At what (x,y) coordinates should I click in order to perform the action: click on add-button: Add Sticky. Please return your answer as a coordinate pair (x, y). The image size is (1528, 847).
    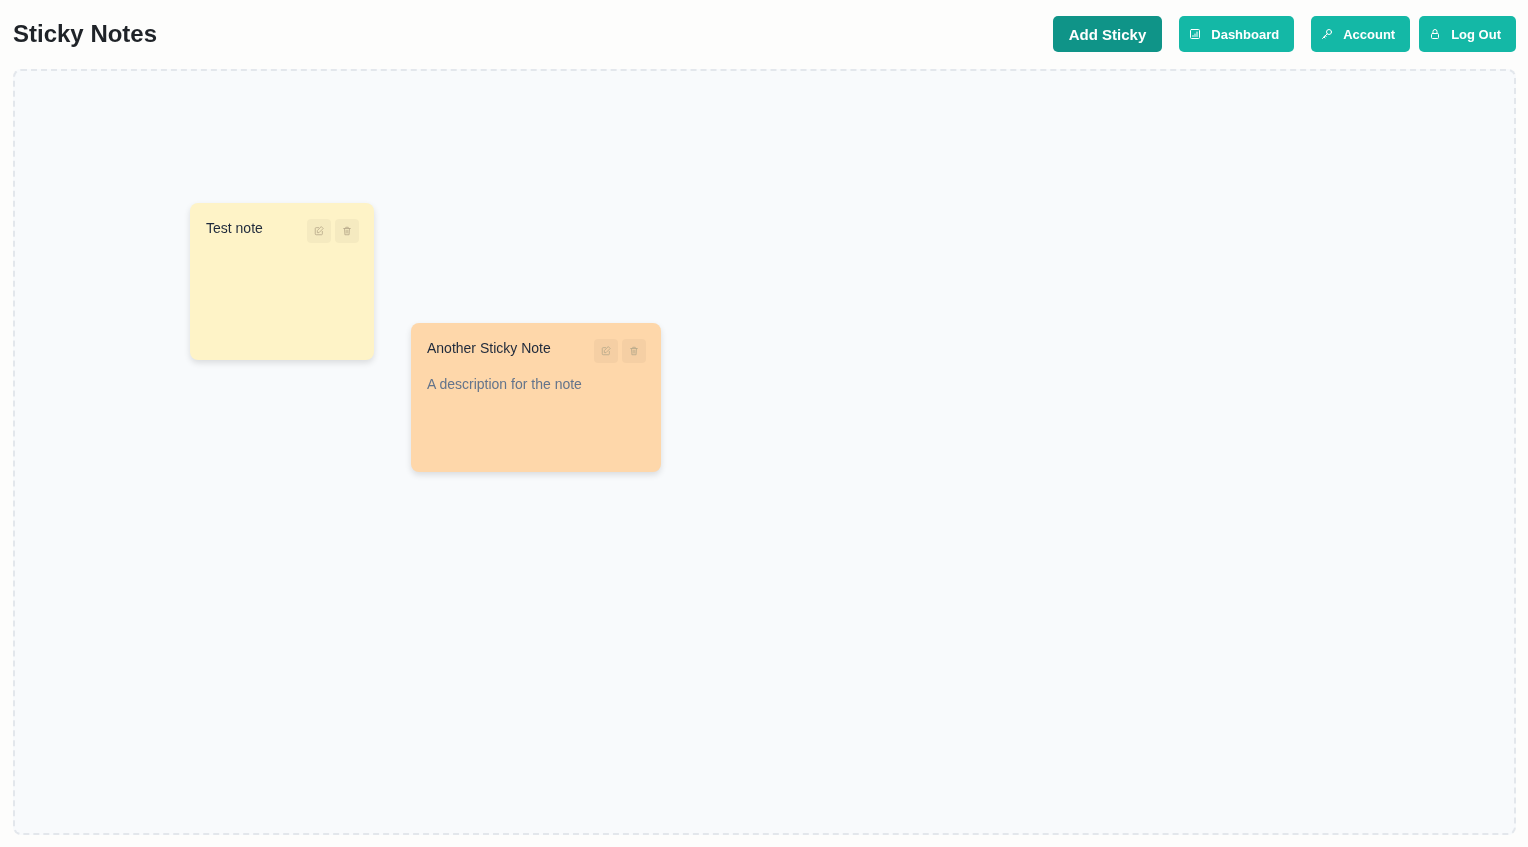
    Looking at the image, I should click on (1107, 34).